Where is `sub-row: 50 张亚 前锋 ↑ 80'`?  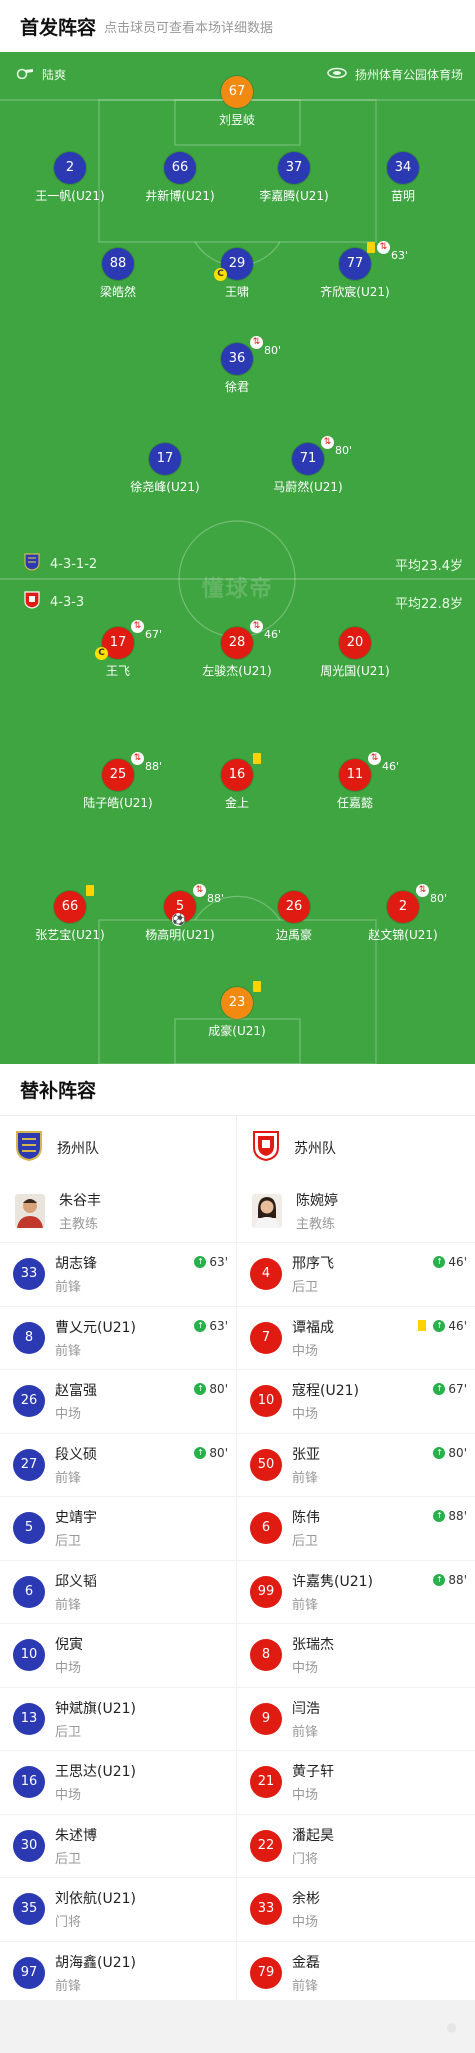
sub-row: 50 张亚 前锋 ↑ 80' is located at coordinates (356, 1464).